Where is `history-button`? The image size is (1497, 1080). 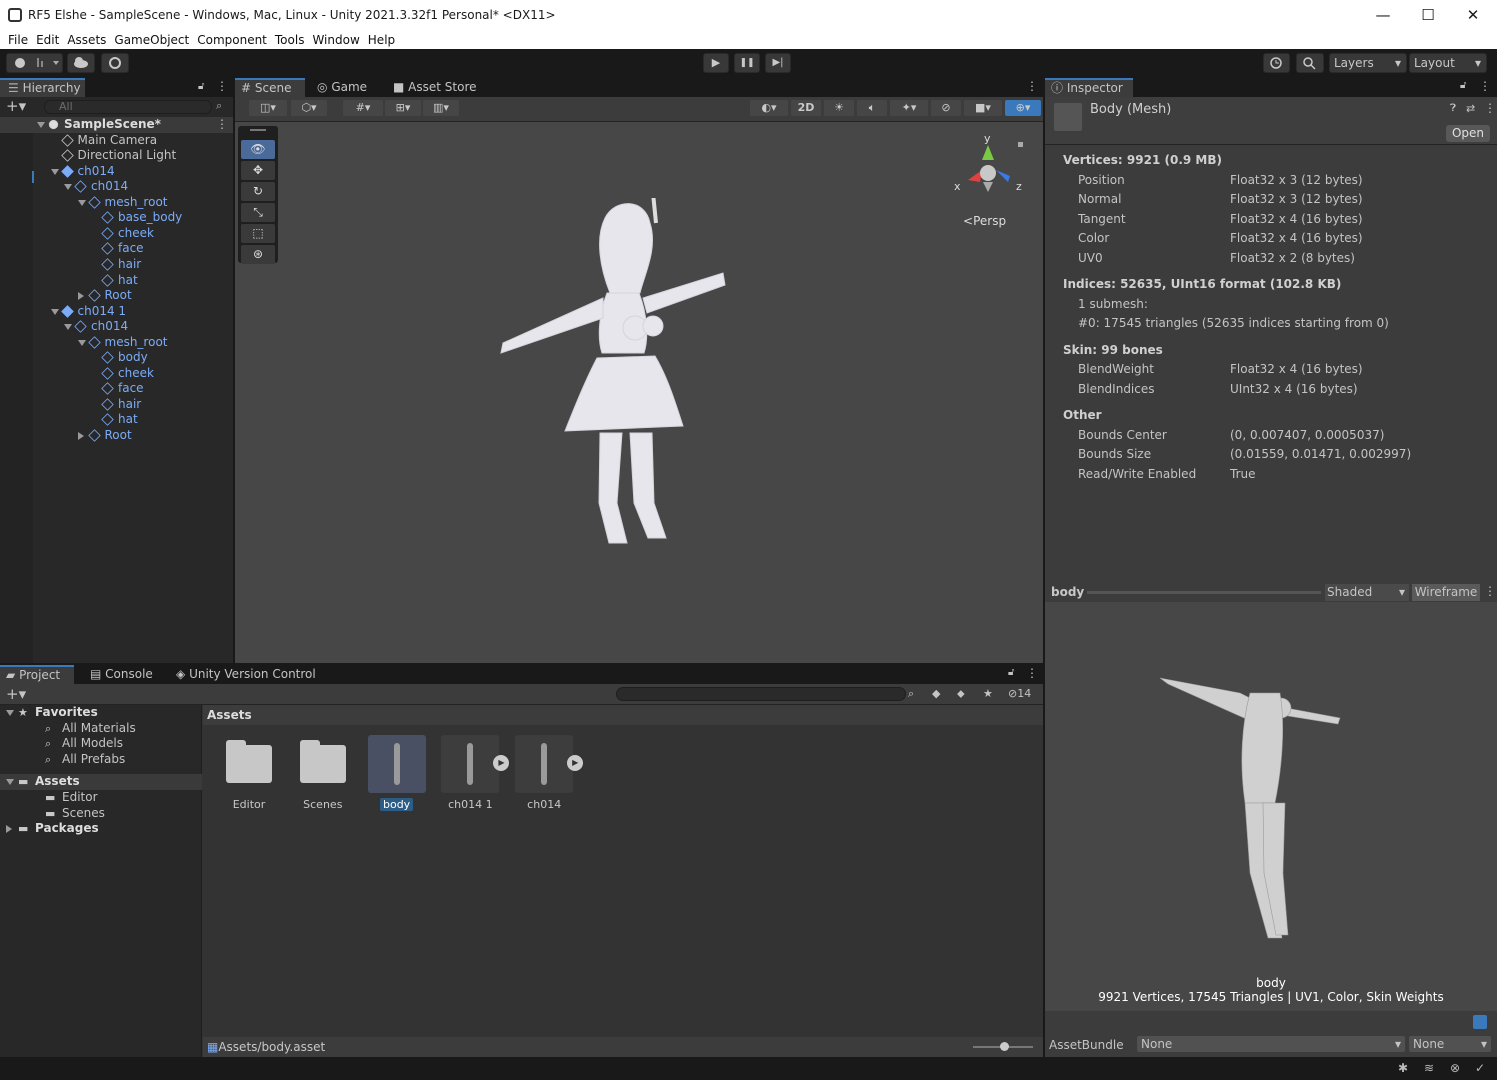
history-button is located at coordinates (1276, 63).